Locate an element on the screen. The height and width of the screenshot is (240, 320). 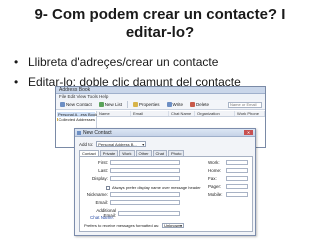
bullet-text: Llibreta d'adreçes/crear un contacte is located at coordinates (123, 62).